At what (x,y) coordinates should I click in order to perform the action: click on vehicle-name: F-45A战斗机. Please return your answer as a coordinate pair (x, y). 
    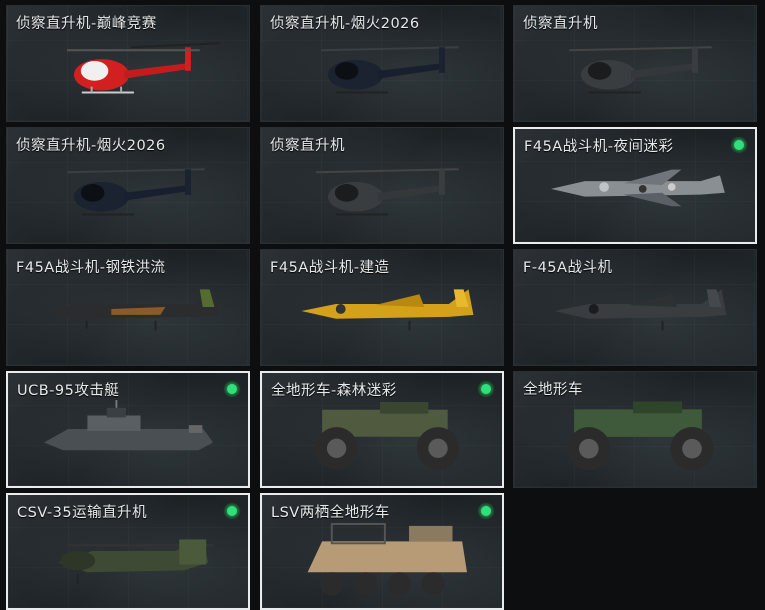
    Looking at the image, I should click on (568, 268).